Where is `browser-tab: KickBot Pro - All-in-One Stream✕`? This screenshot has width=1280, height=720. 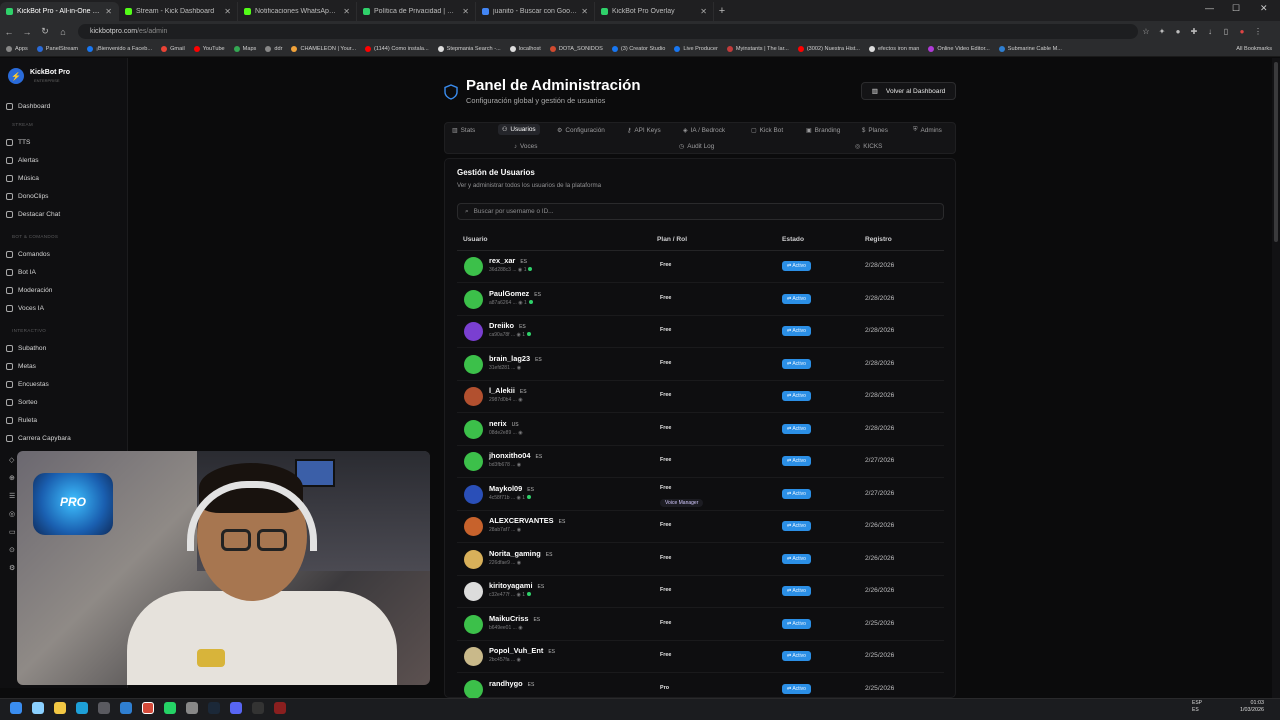
browser-tab: KickBot Pro - All-in-One Stream✕ is located at coordinates (59, 11).